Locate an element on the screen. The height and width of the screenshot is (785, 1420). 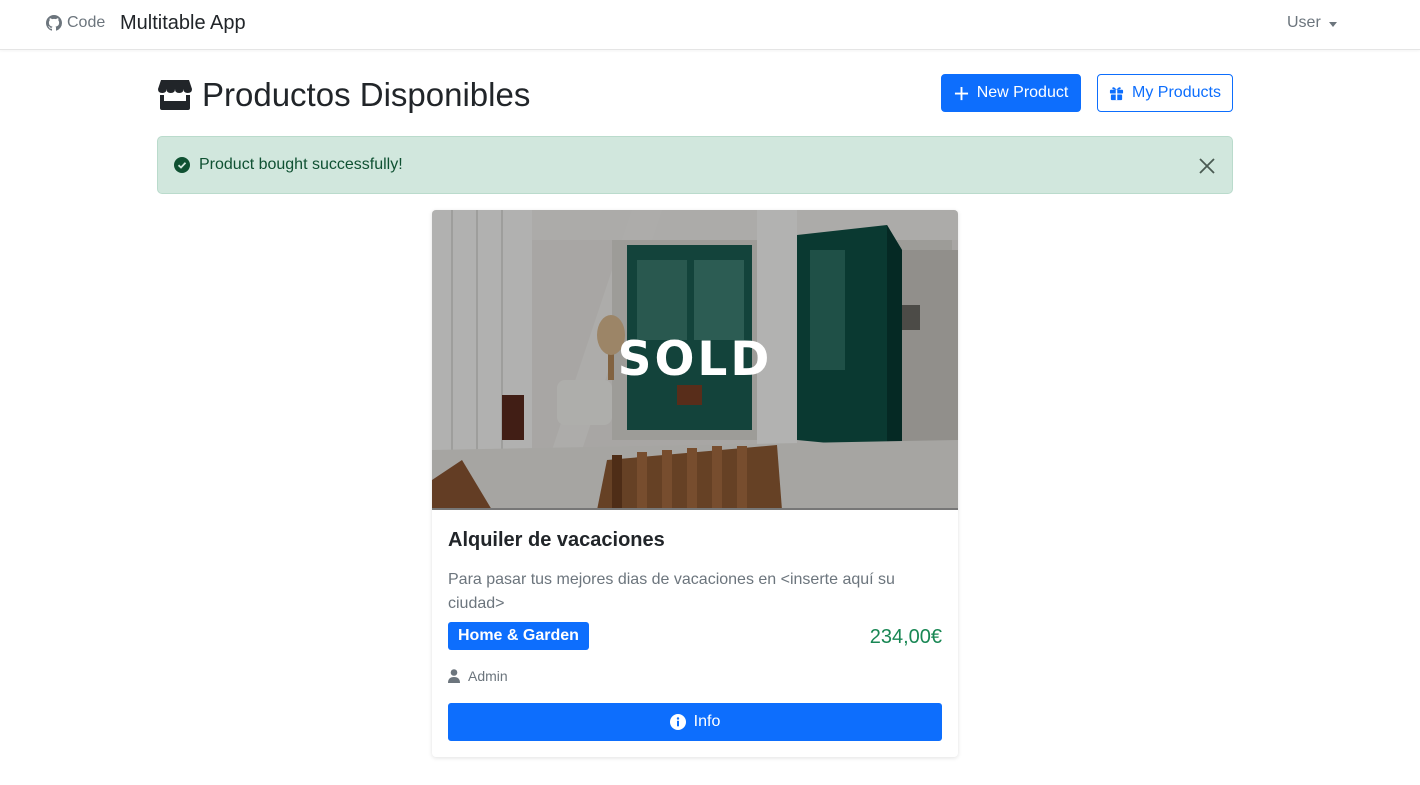
info-button: Info is located at coordinates (695, 722).